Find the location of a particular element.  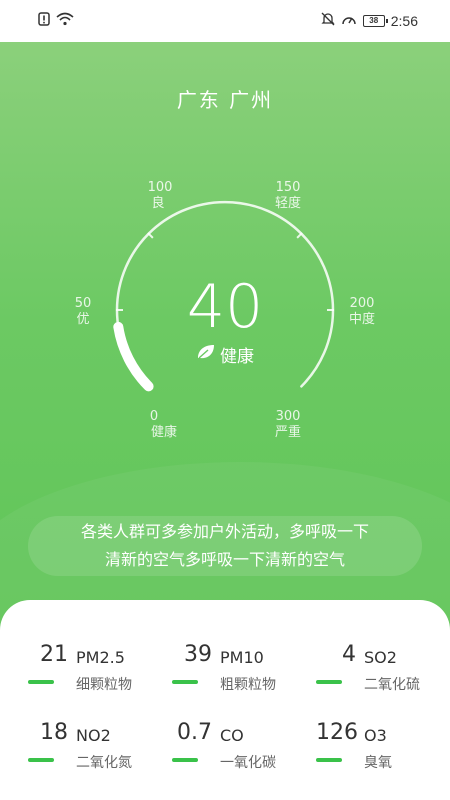

advice-line-1: 各类人群可多参加户外活动，多呼吸一下 is located at coordinates (224, 531).